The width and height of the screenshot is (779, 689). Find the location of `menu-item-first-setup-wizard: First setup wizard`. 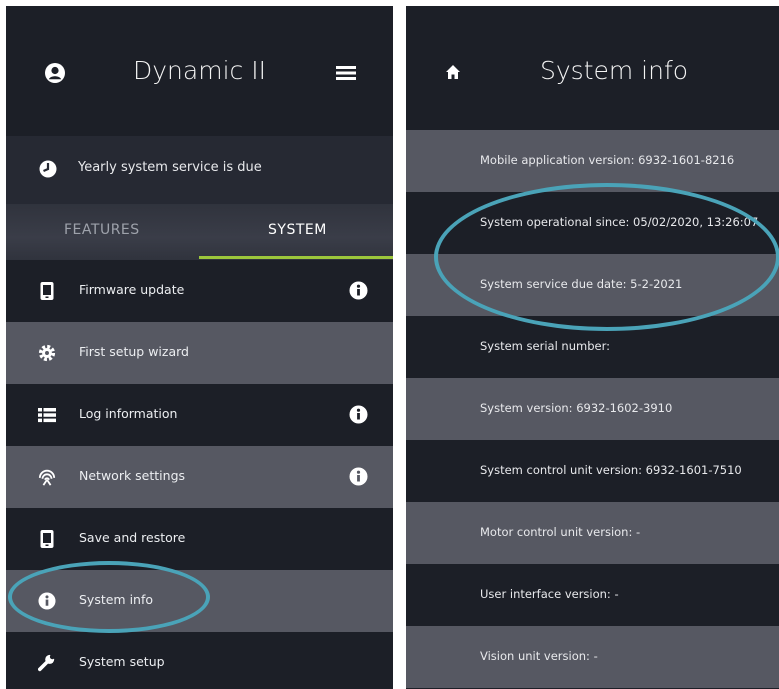

menu-item-first-setup-wizard: First setup wizard is located at coordinates (199, 353).